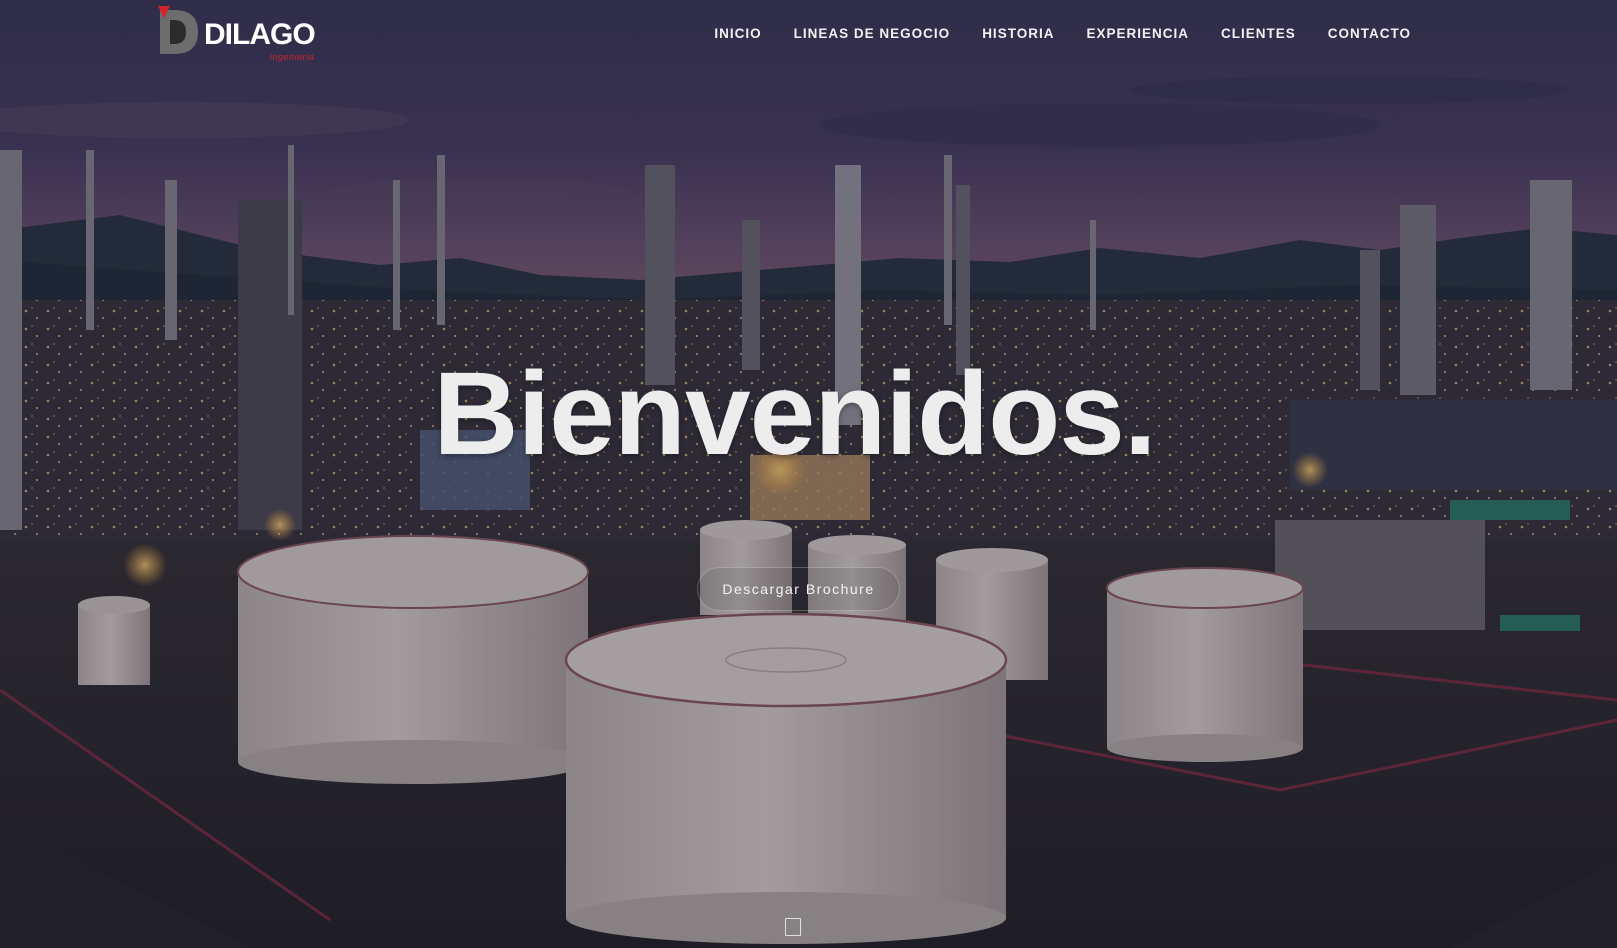  I want to click on hero-title: Bienvenidos., so click(794, 414).